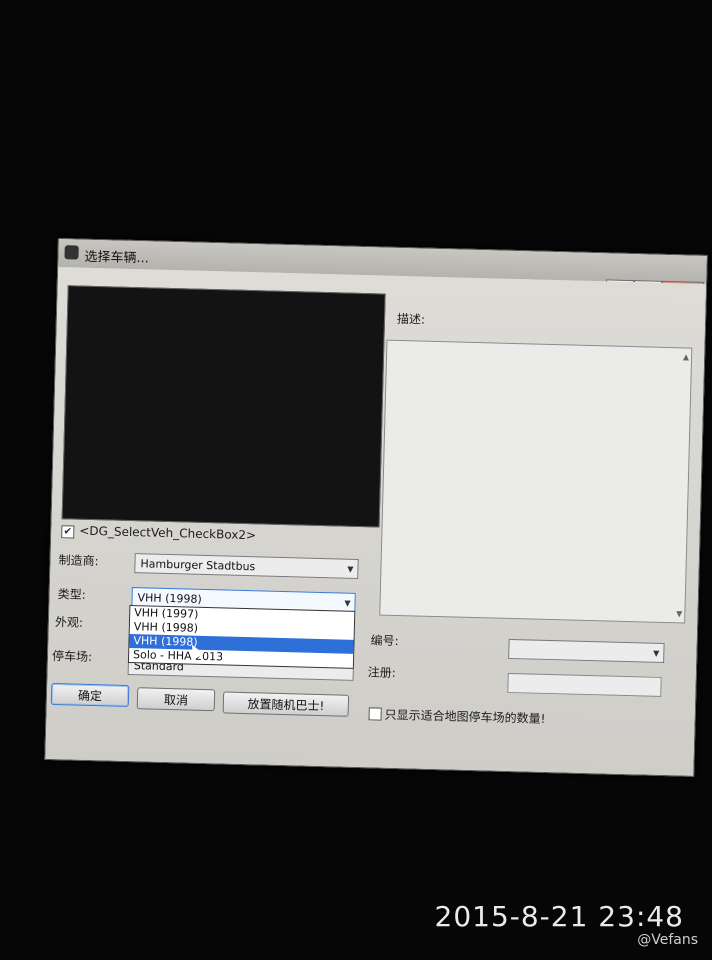 Image resolution: width=712 pixels, height=960 pixels. I want to click on manufacturer-label: 制造商:, so click(78, 561).